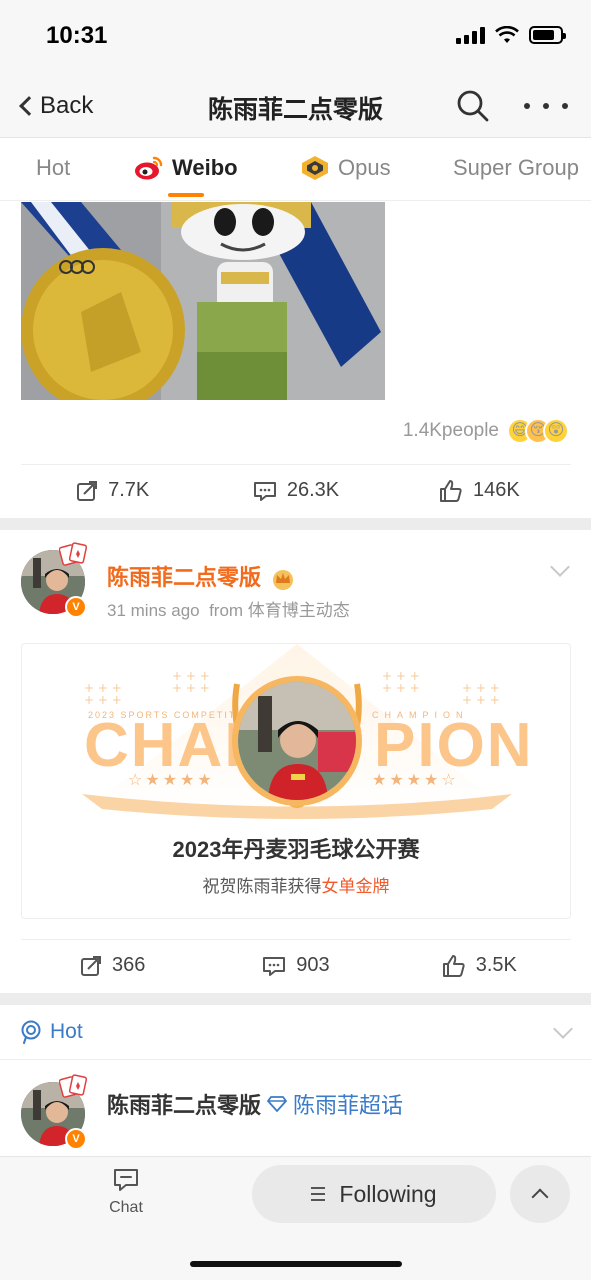  Describe the element at coordinates (296, 849) in the screenshot. I see `champion-title: 2023年丹麦羽毛球公开赛` at that location.